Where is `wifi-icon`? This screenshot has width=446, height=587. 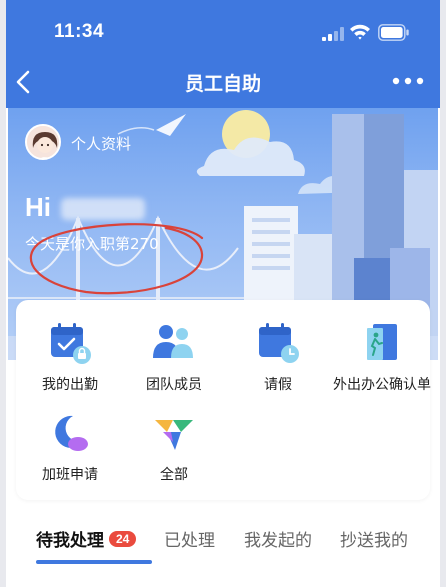 wifi-icon is located at coordinates (360, 32).